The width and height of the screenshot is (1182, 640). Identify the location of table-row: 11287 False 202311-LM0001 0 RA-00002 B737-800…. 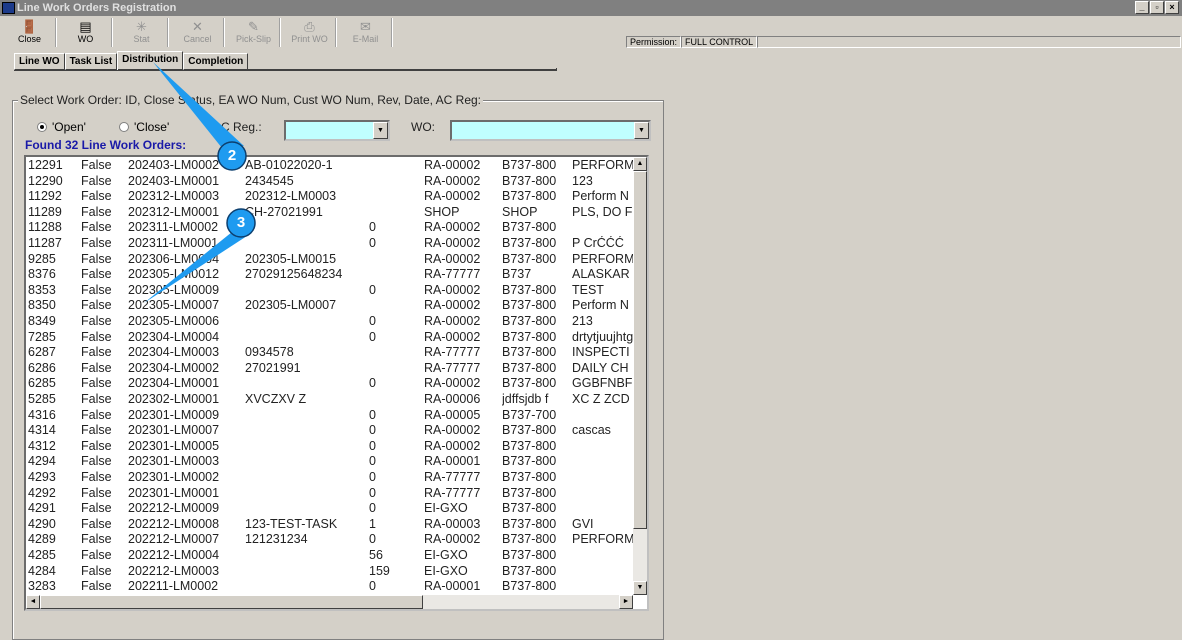
(331, 244).